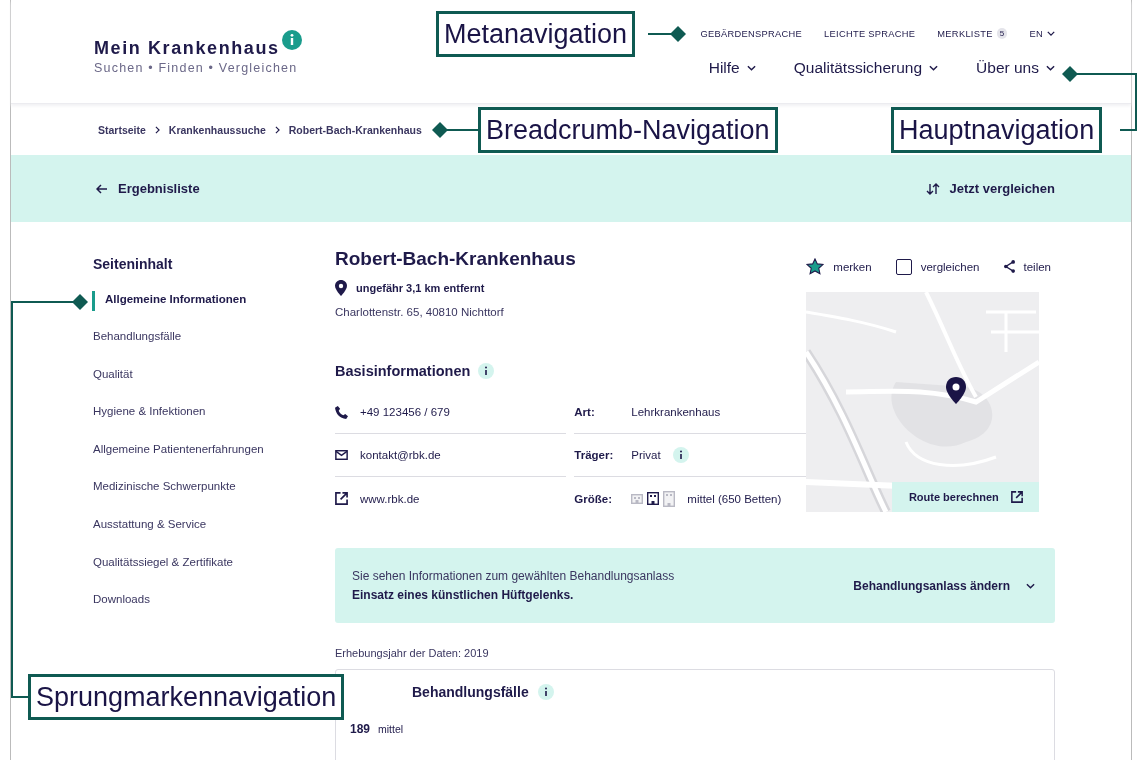  Describe the element at coordinates (102, 188) in the screenshot. I see `arrow-left-icon` at that location.